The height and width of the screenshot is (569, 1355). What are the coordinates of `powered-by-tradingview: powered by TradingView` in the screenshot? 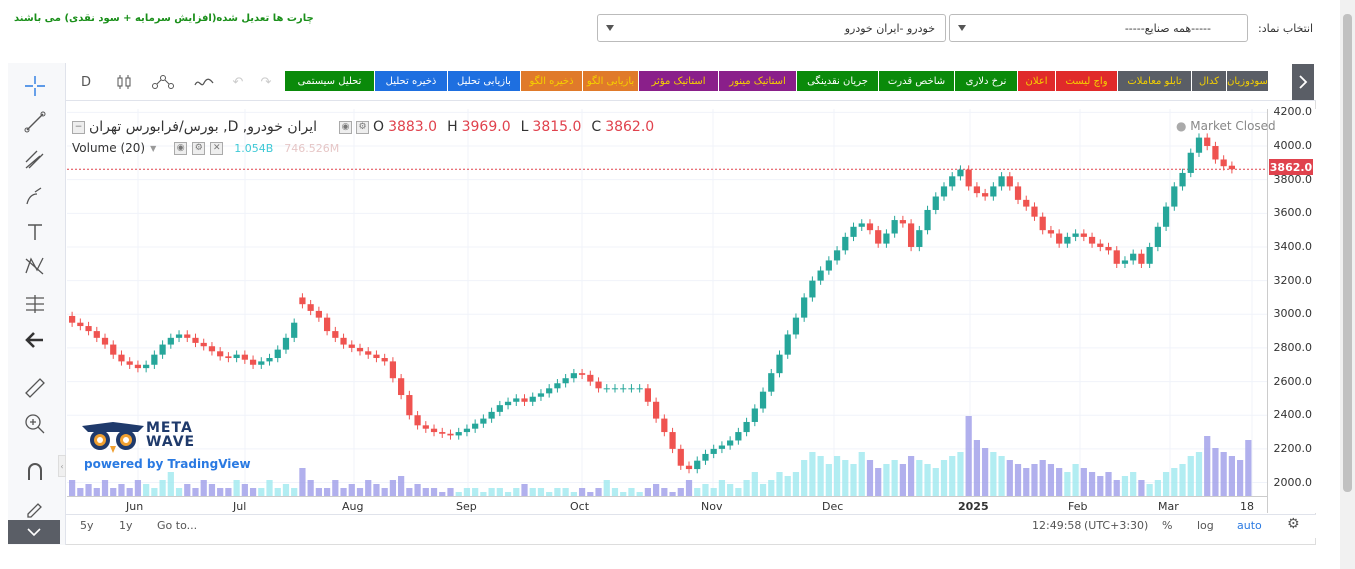 It's located at (167, 464).